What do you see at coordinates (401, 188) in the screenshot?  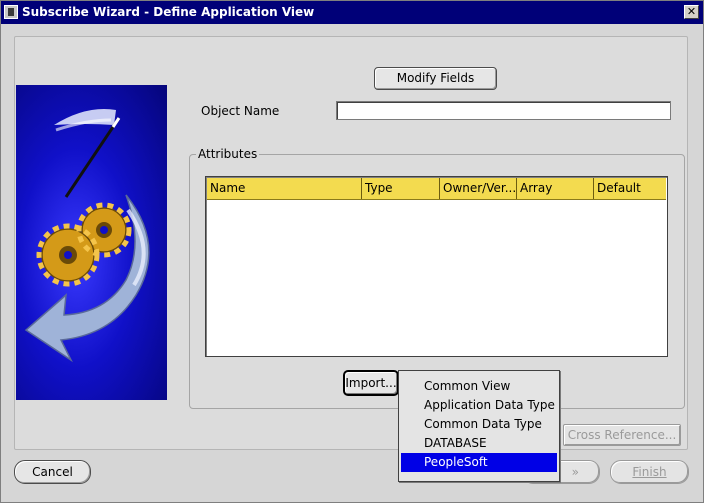 I see `column-header-type: Type` at bounding box center [401, 188].